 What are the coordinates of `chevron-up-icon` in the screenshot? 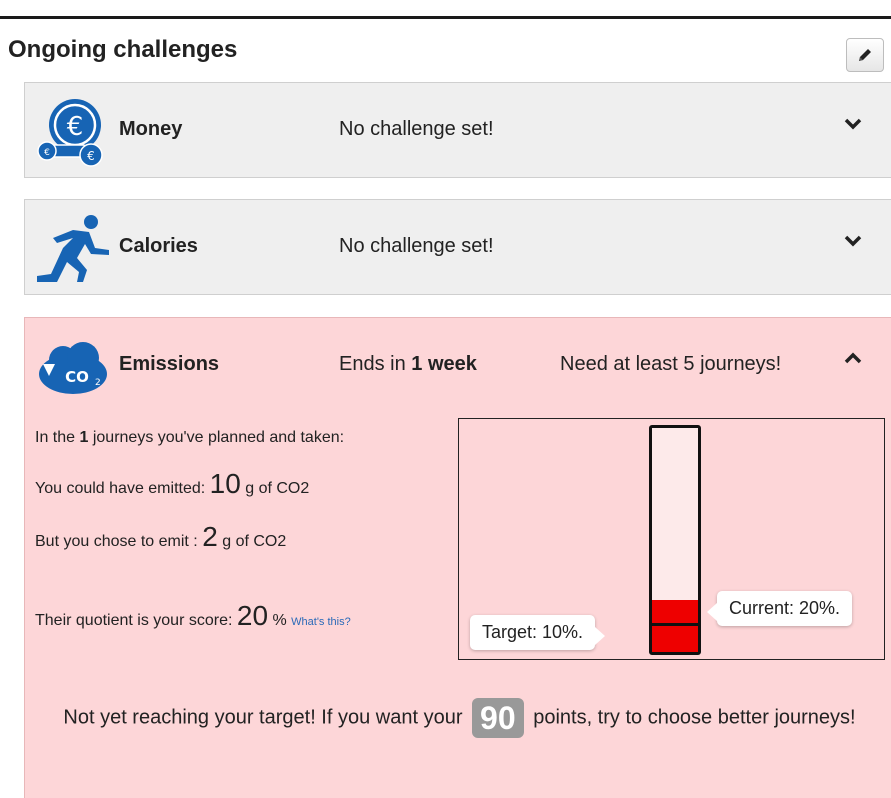 It's located at (853, 358).